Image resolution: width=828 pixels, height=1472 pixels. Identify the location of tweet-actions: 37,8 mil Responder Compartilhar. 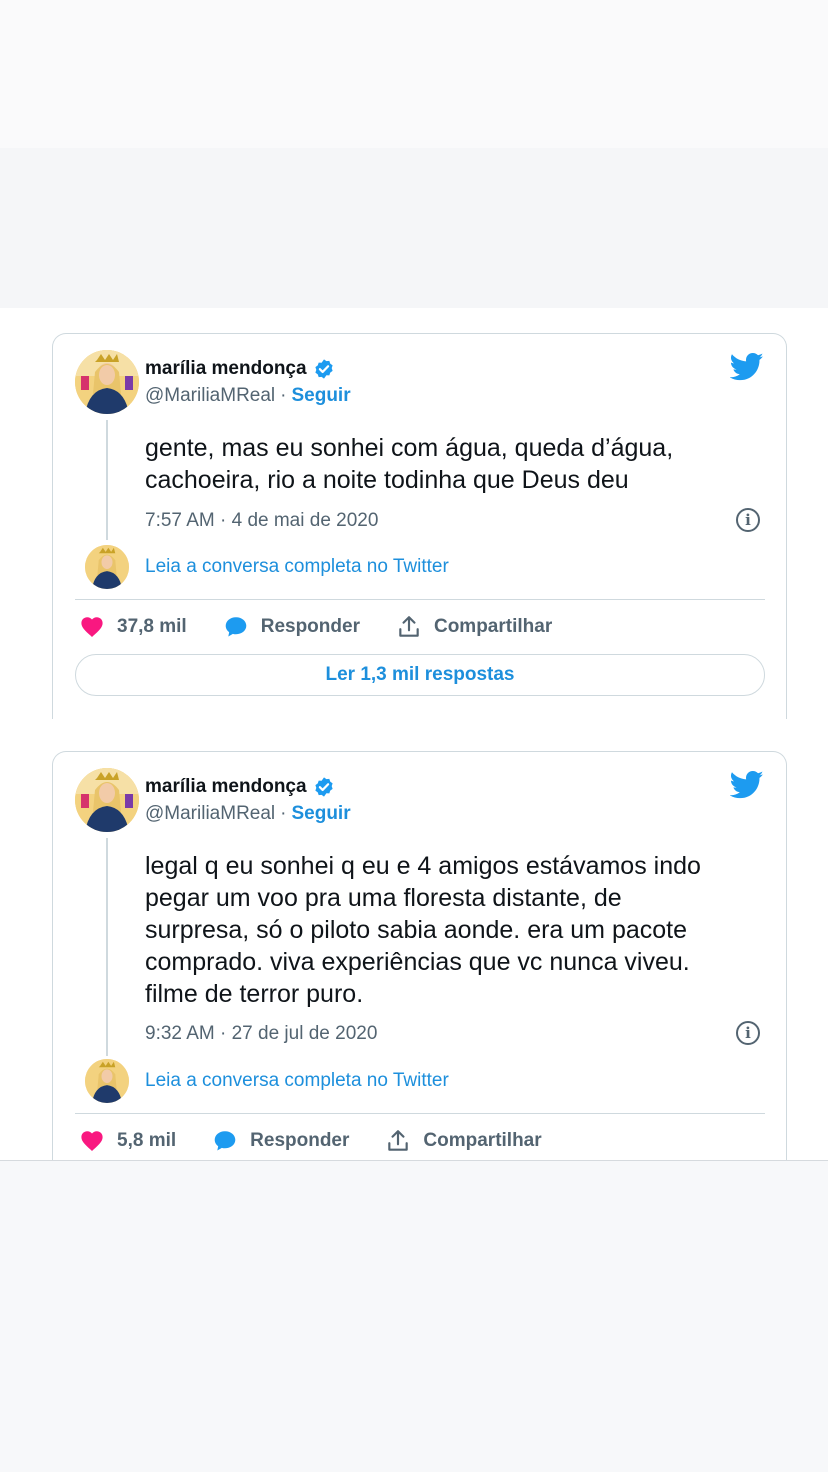
(333, 627).